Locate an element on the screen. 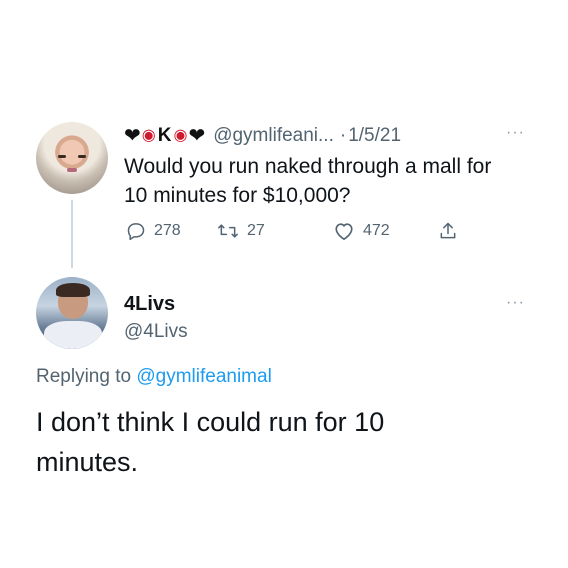 Image resolution: width=568 pixels, height=568 pixels. replying-to-label: Replying to is located at coordinates (84, 376).